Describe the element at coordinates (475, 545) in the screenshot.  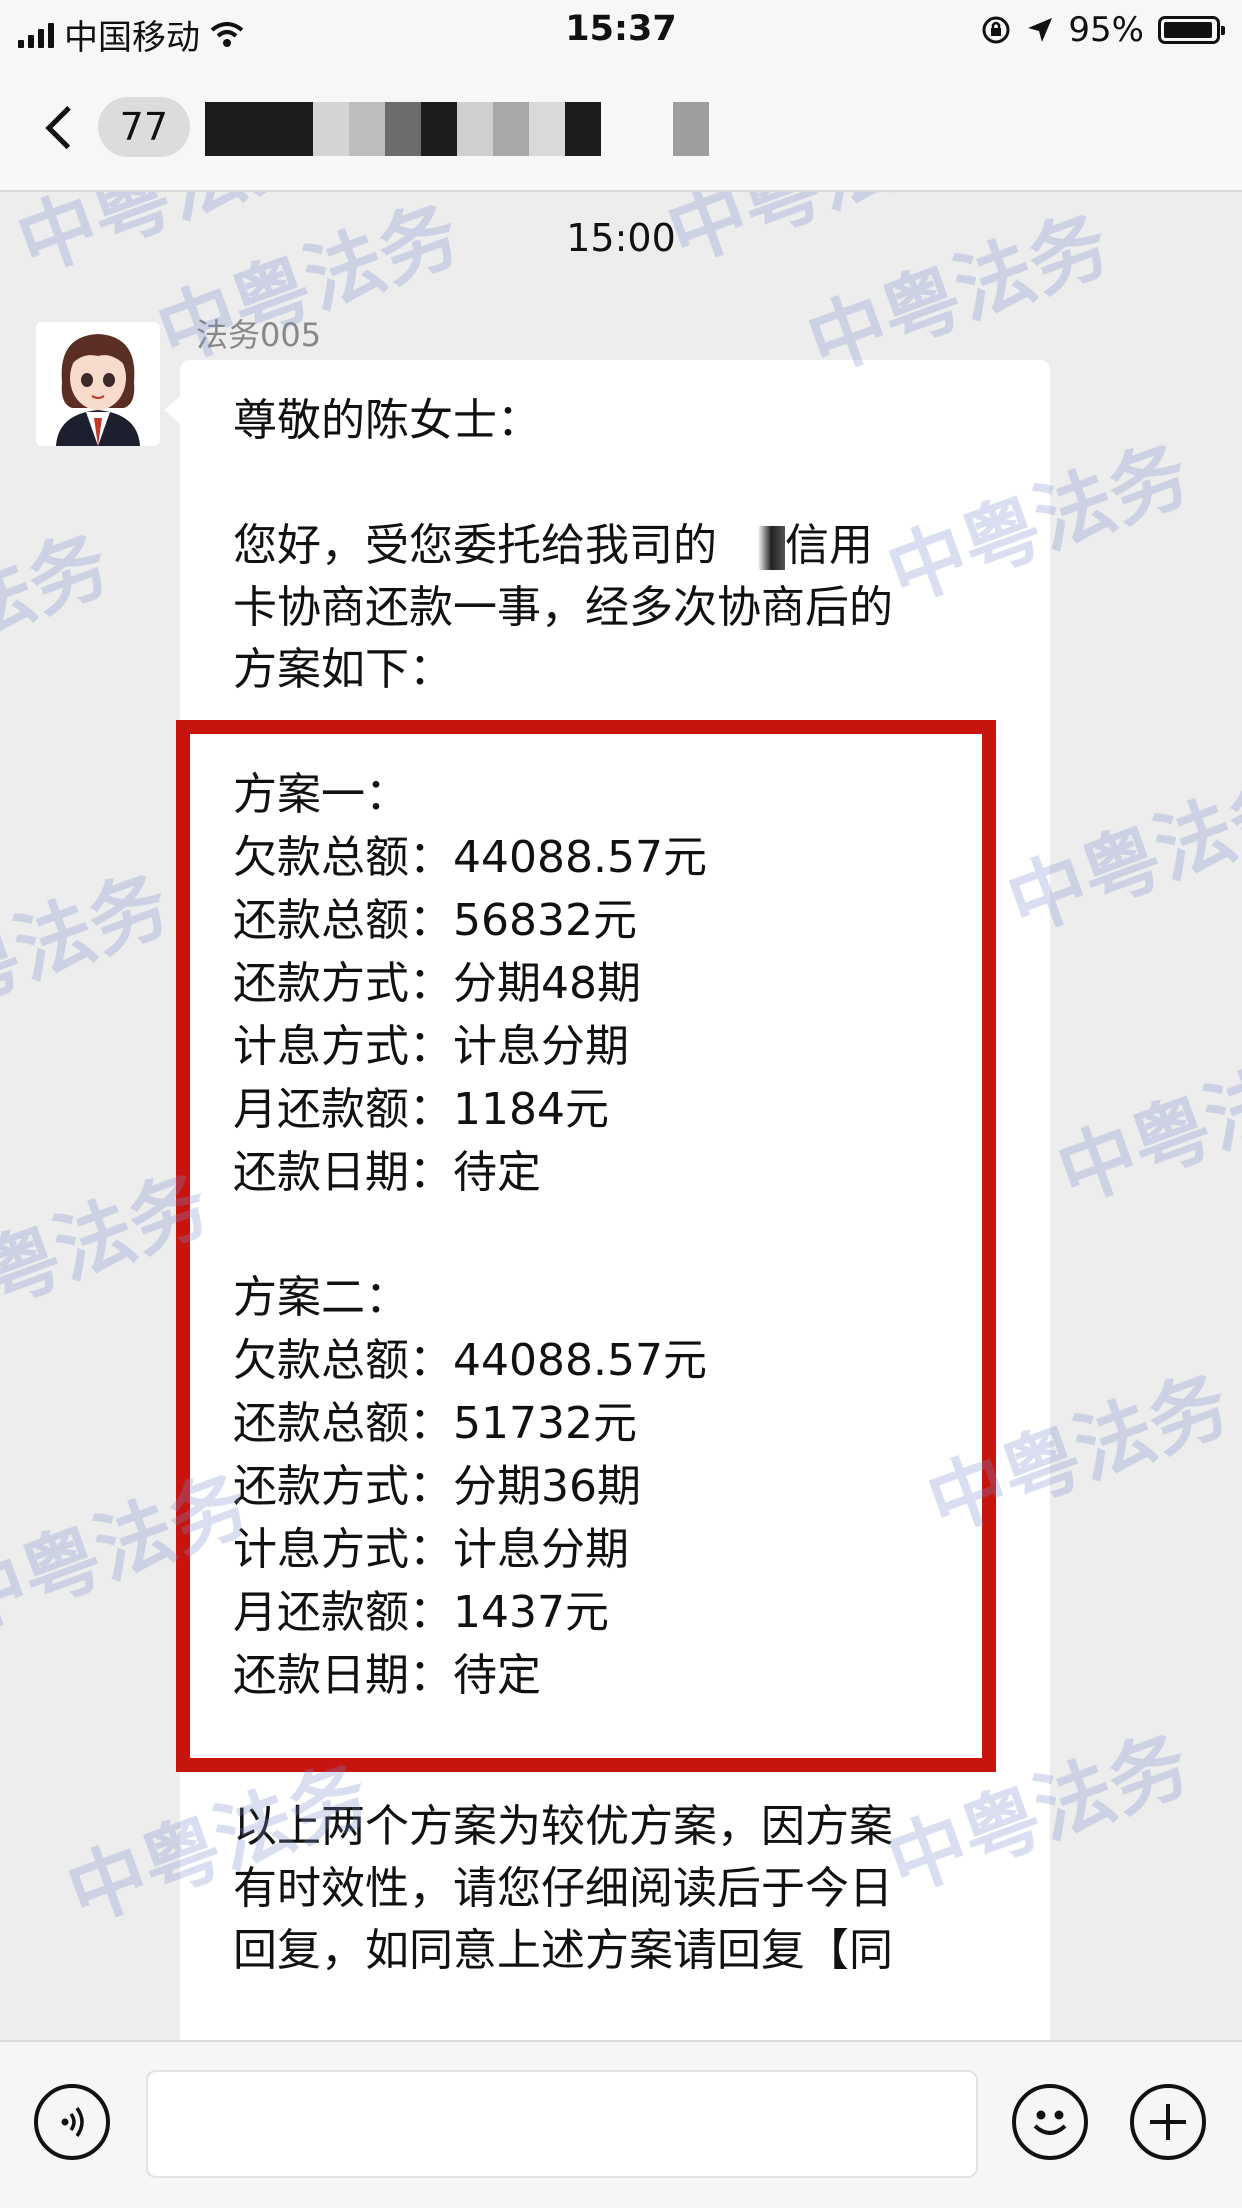
I see `intro-line-1-text: 您好，受您委托给我司的` at that location.